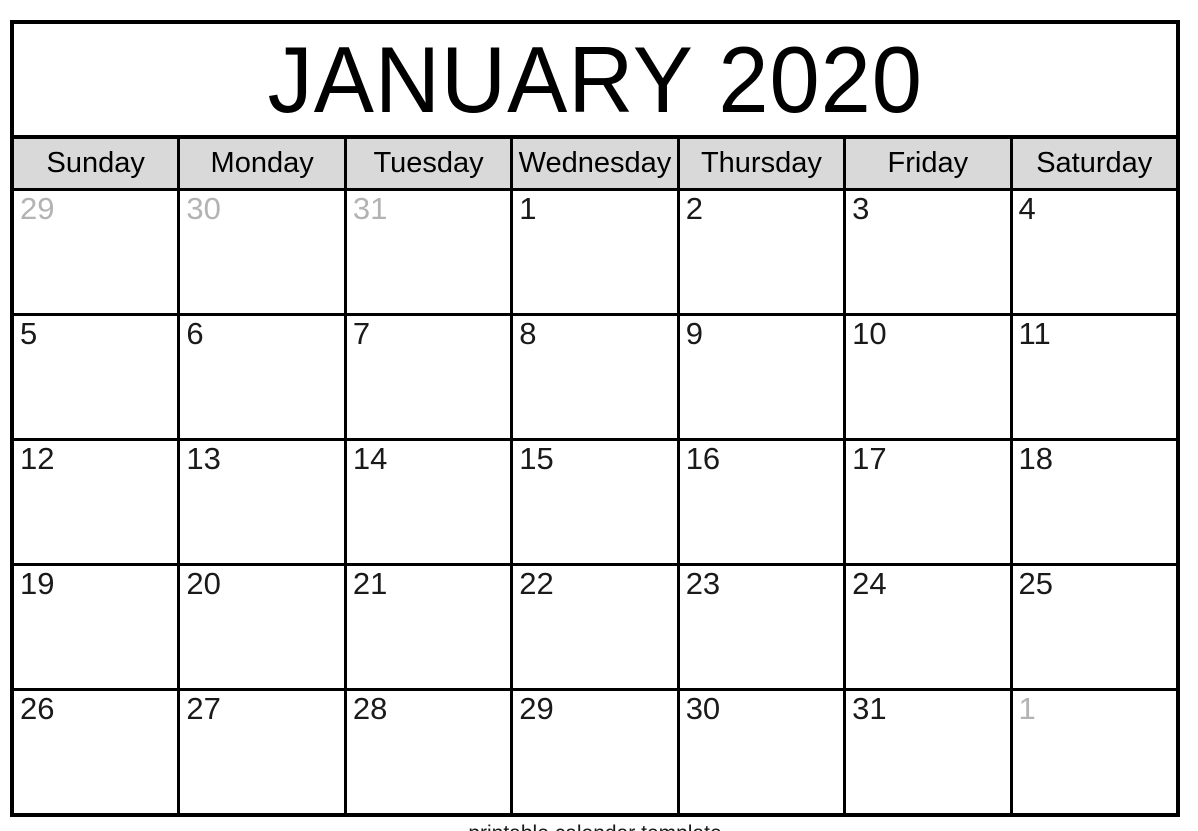  What do you see at coordinates (263, 377) in the screenshot?
I see `calendar-day-cell: 6` at bounding box center [263, 377].